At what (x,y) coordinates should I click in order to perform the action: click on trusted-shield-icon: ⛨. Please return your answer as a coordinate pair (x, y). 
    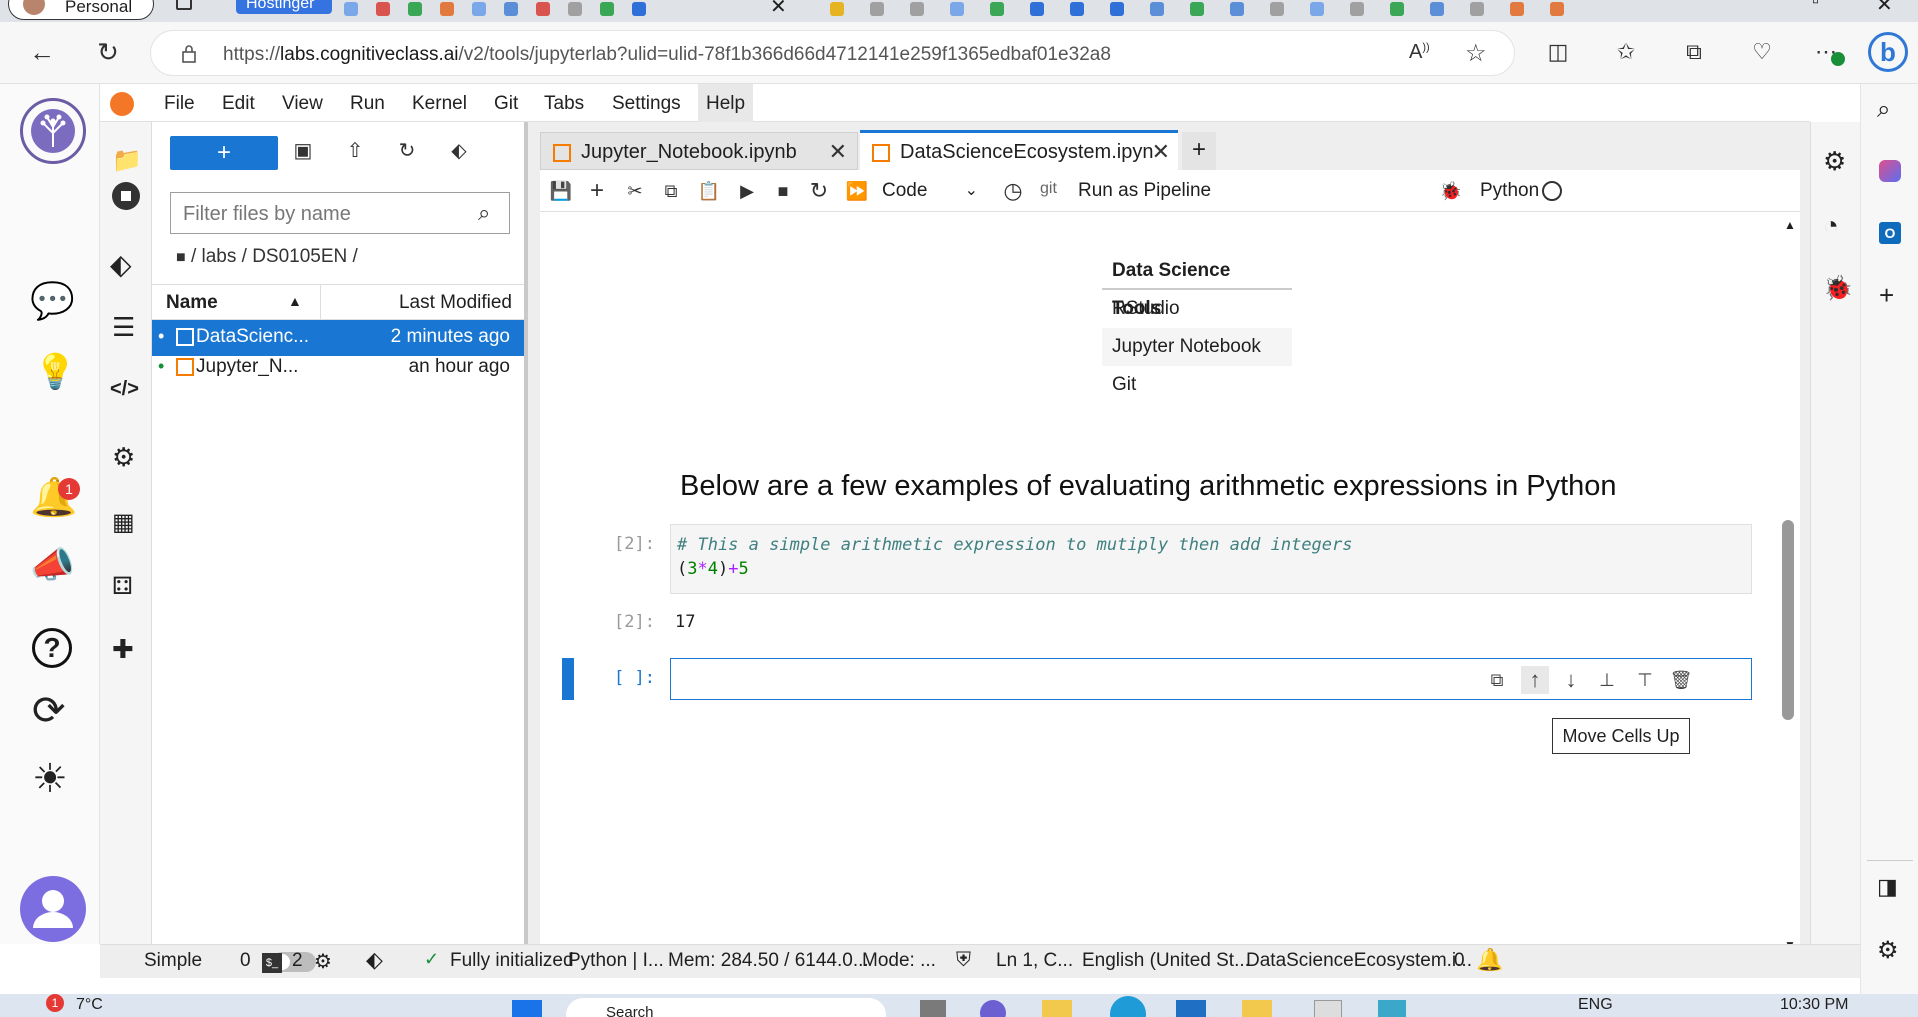
    Looking at the image, I should click on (963, 960).